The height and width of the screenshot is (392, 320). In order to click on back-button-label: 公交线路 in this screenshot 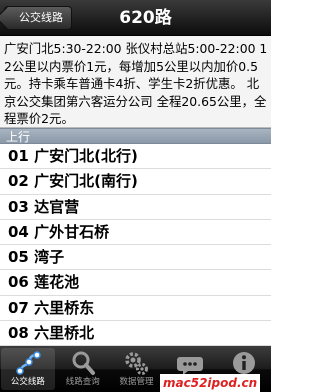, I will do `click(41, 17)`.